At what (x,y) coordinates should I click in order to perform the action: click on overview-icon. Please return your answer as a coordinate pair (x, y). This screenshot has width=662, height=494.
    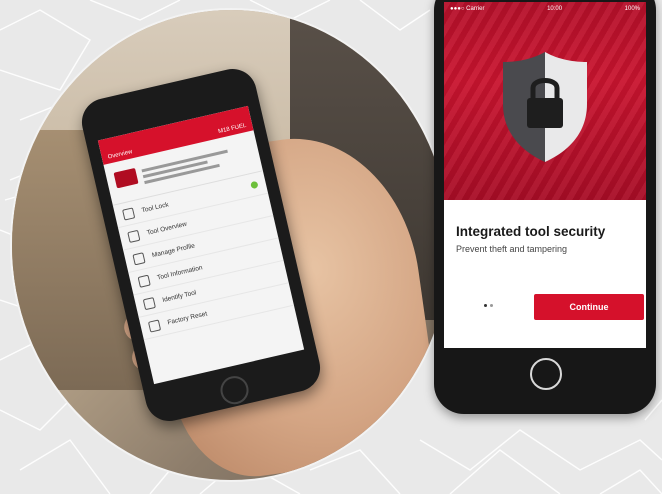
    Looking at the image, I should click on (134, 236).